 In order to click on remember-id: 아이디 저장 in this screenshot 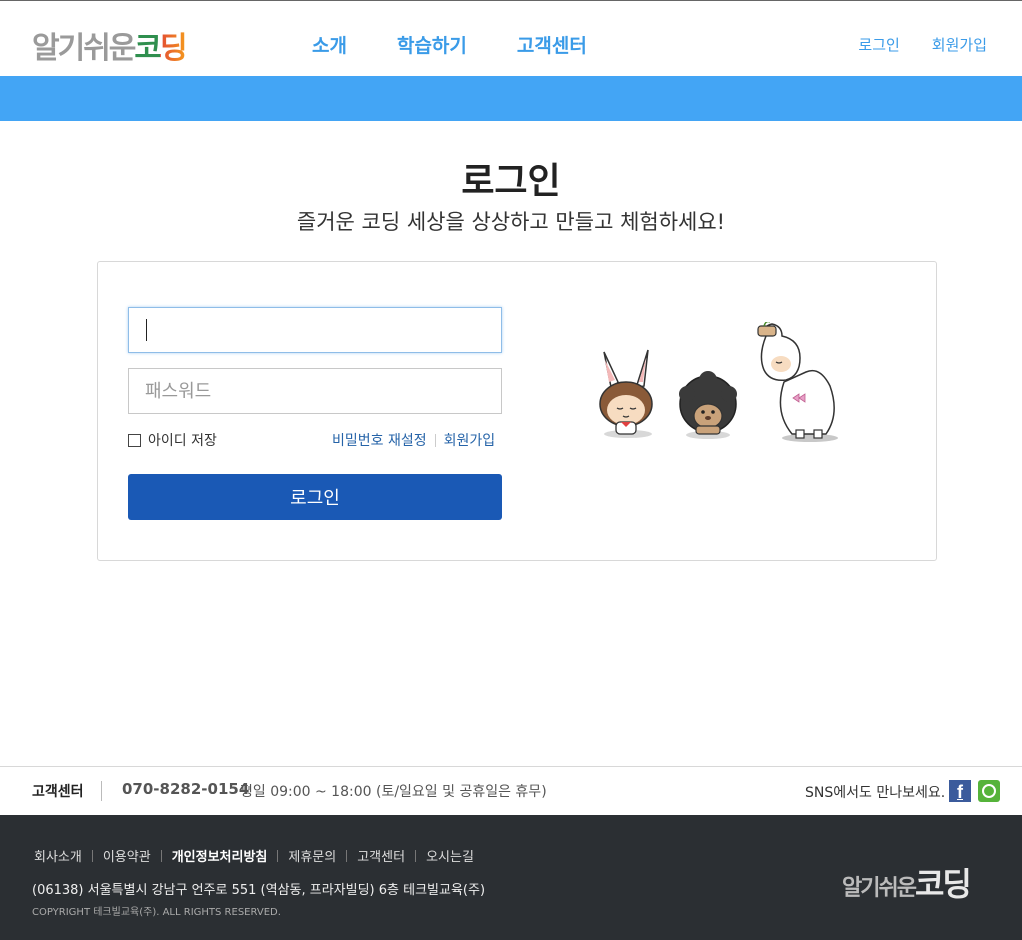, I will do `click(172, 440)`.